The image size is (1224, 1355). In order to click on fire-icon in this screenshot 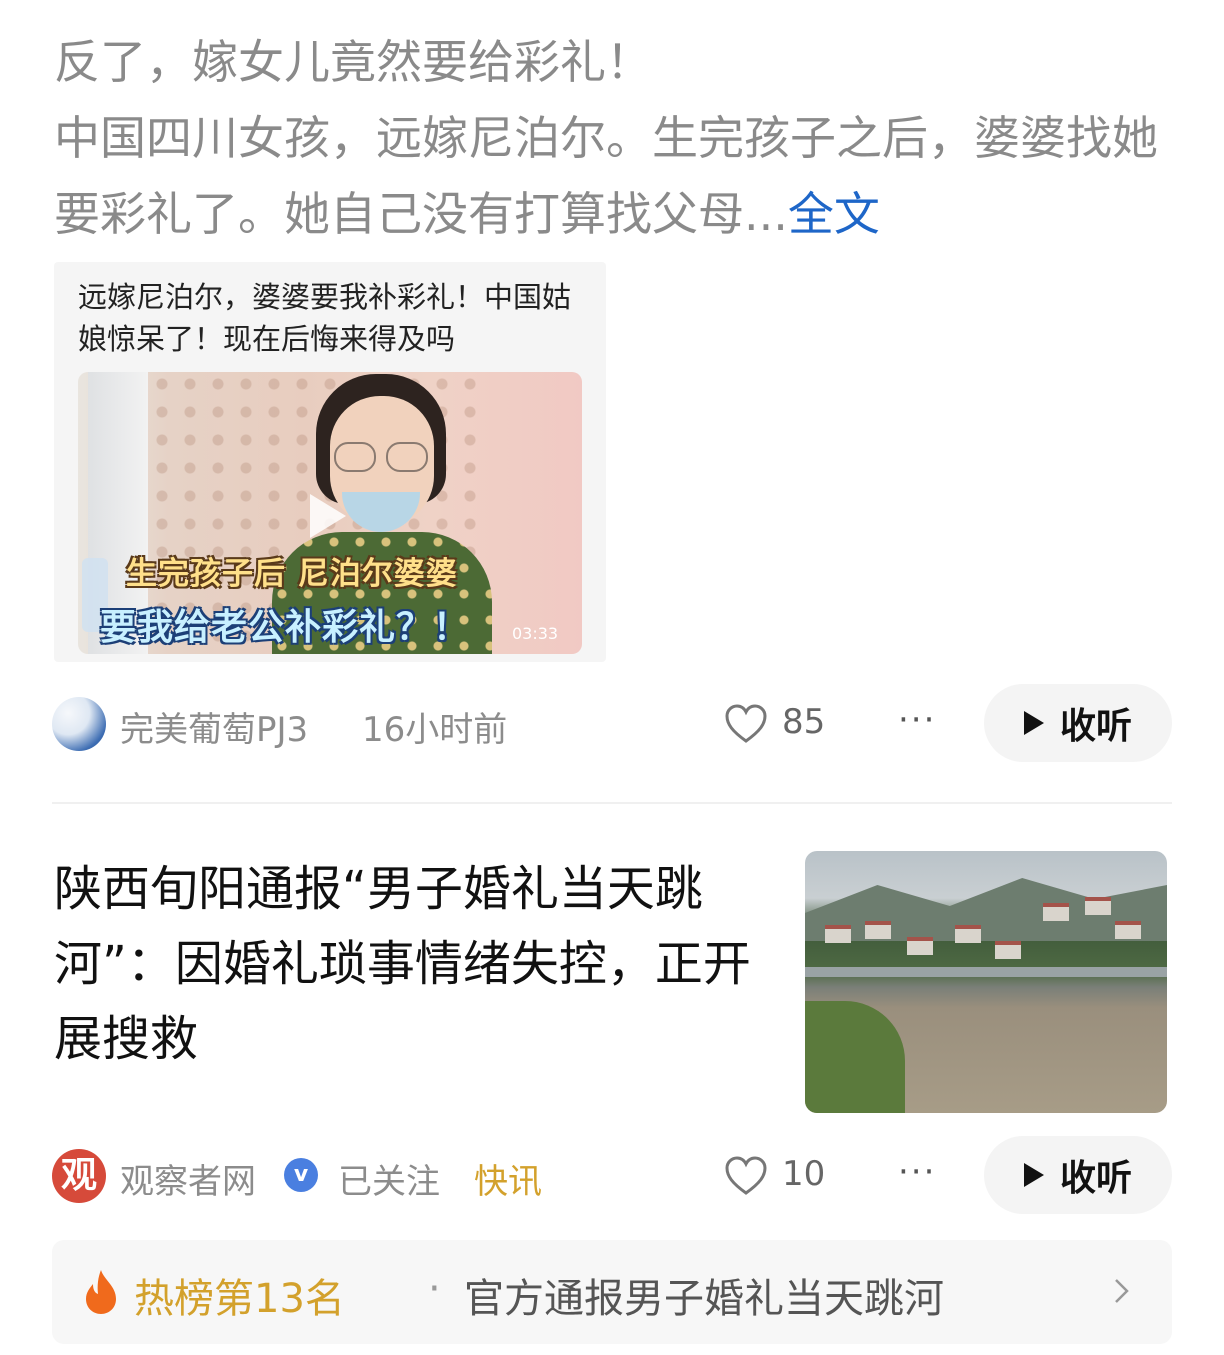, I will do `click(101, 1292)`.